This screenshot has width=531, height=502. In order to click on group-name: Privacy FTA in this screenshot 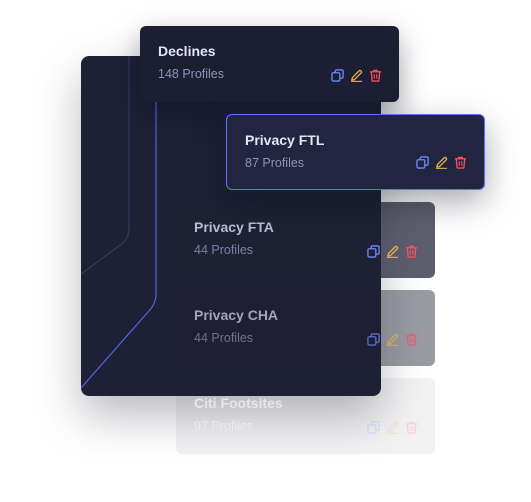, I will do `click(234, 227)`.